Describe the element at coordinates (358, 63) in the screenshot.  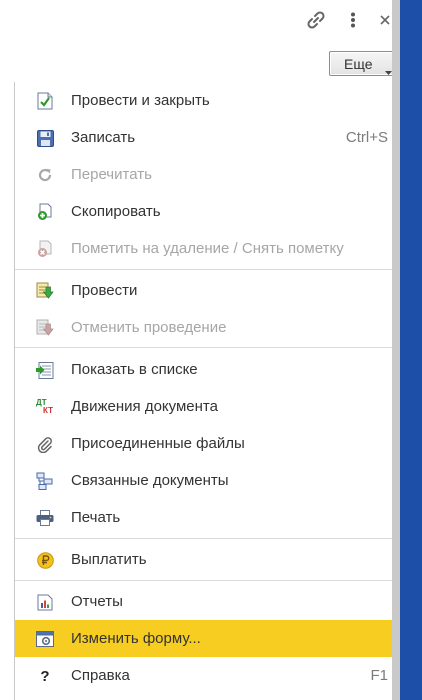
I see `more-button-label: Еще` at that location.